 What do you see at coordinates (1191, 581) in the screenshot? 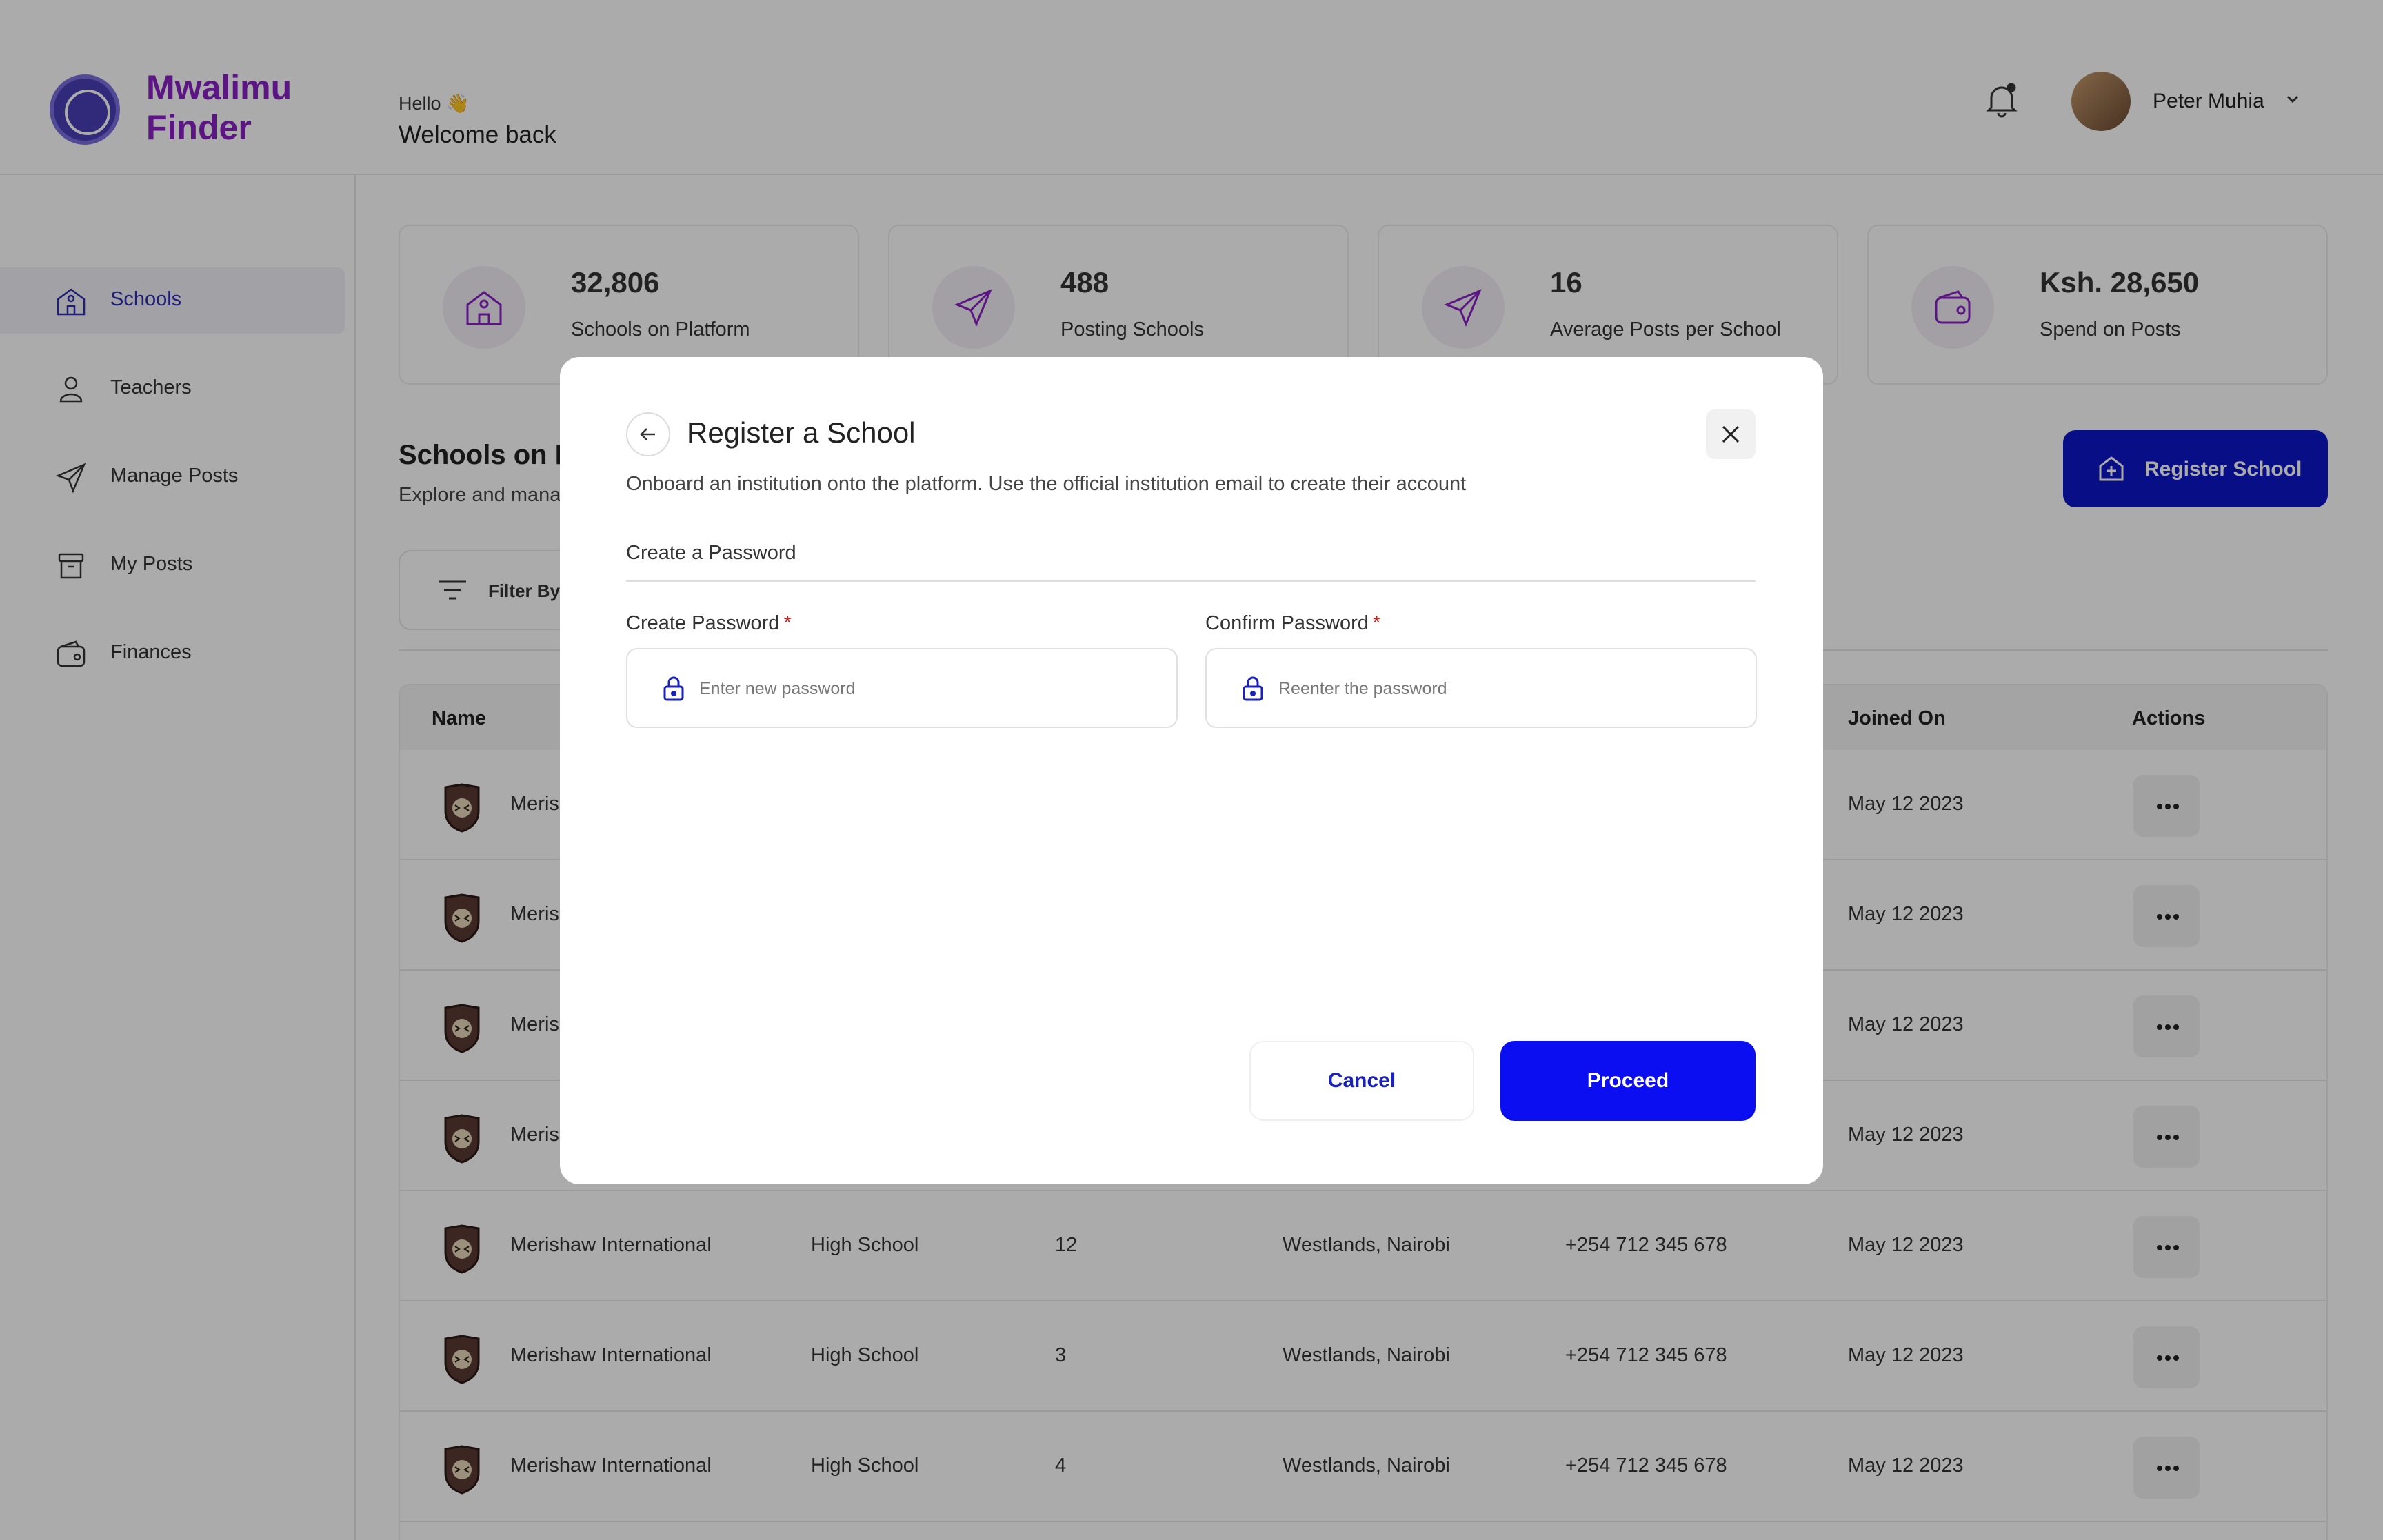
I see `step-divider` at bounding box center [1191, 581].